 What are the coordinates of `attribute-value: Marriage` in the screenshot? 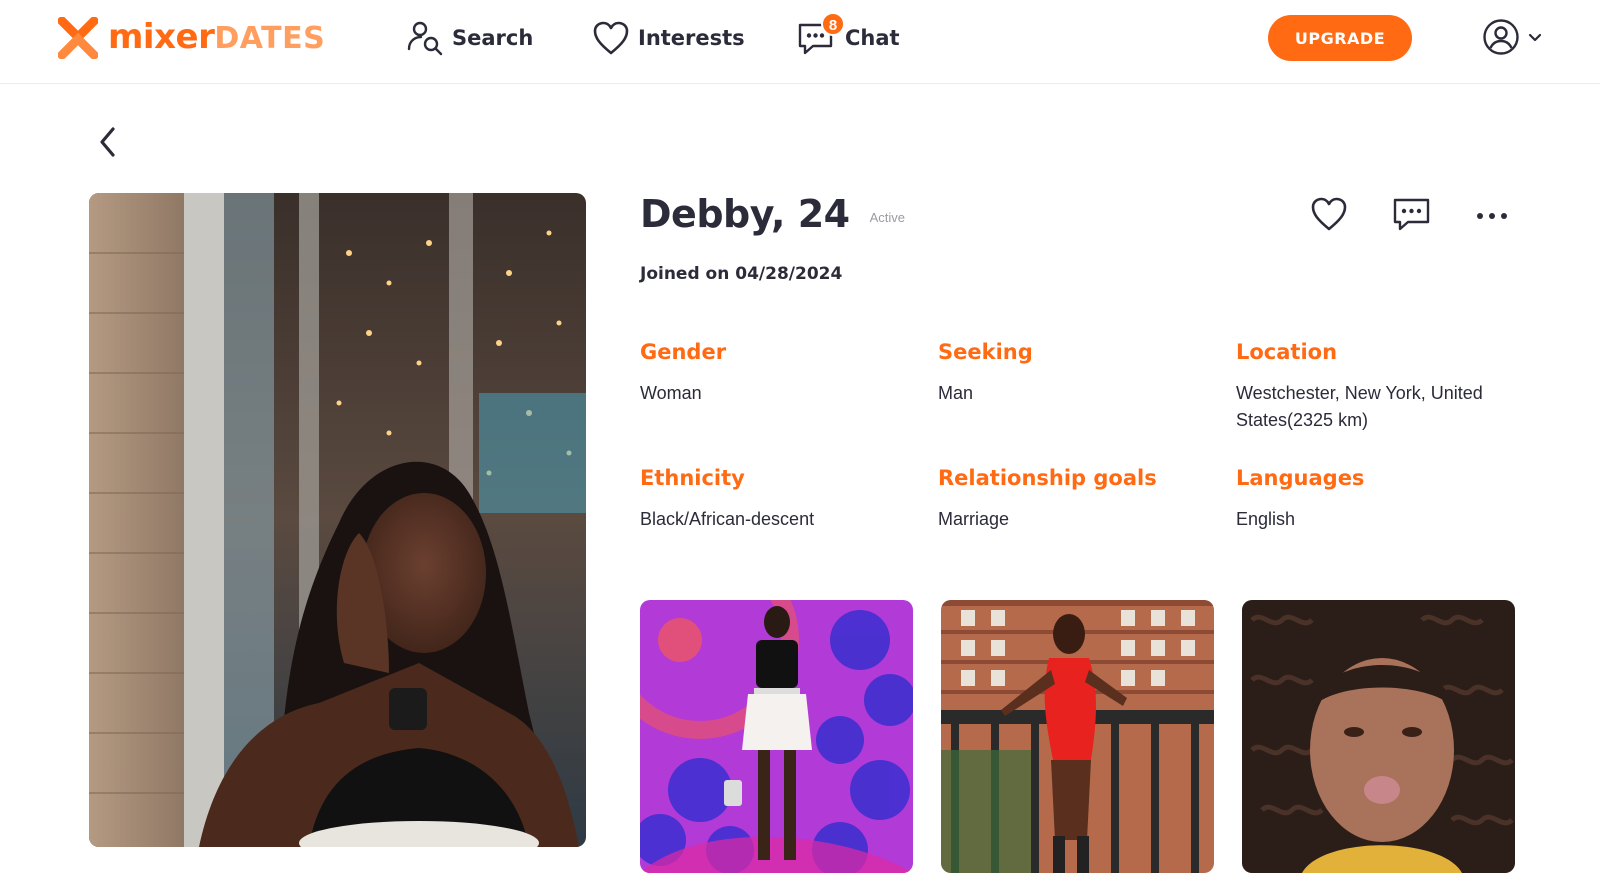 It's located at (974, 519).